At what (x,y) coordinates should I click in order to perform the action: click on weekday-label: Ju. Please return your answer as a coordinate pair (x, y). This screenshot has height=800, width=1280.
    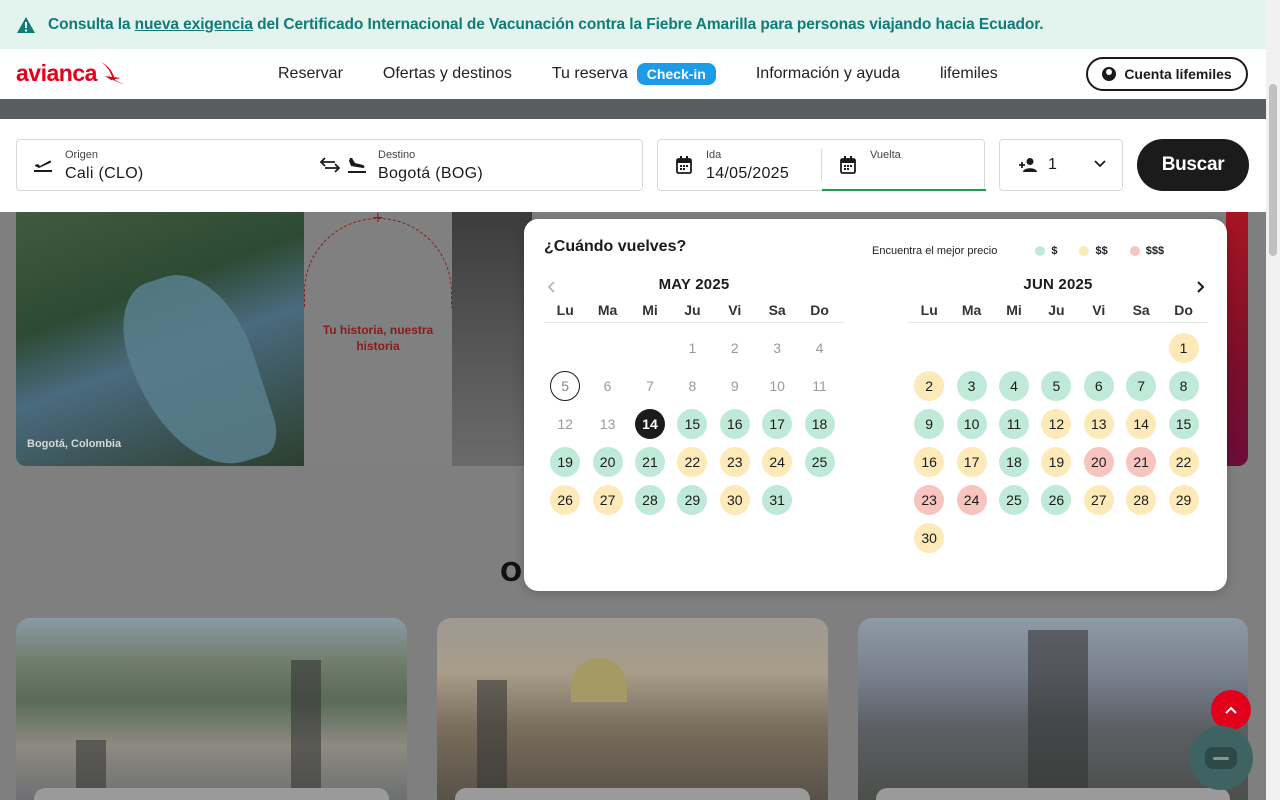
    Looking at the image, I should click on (1056, 310).